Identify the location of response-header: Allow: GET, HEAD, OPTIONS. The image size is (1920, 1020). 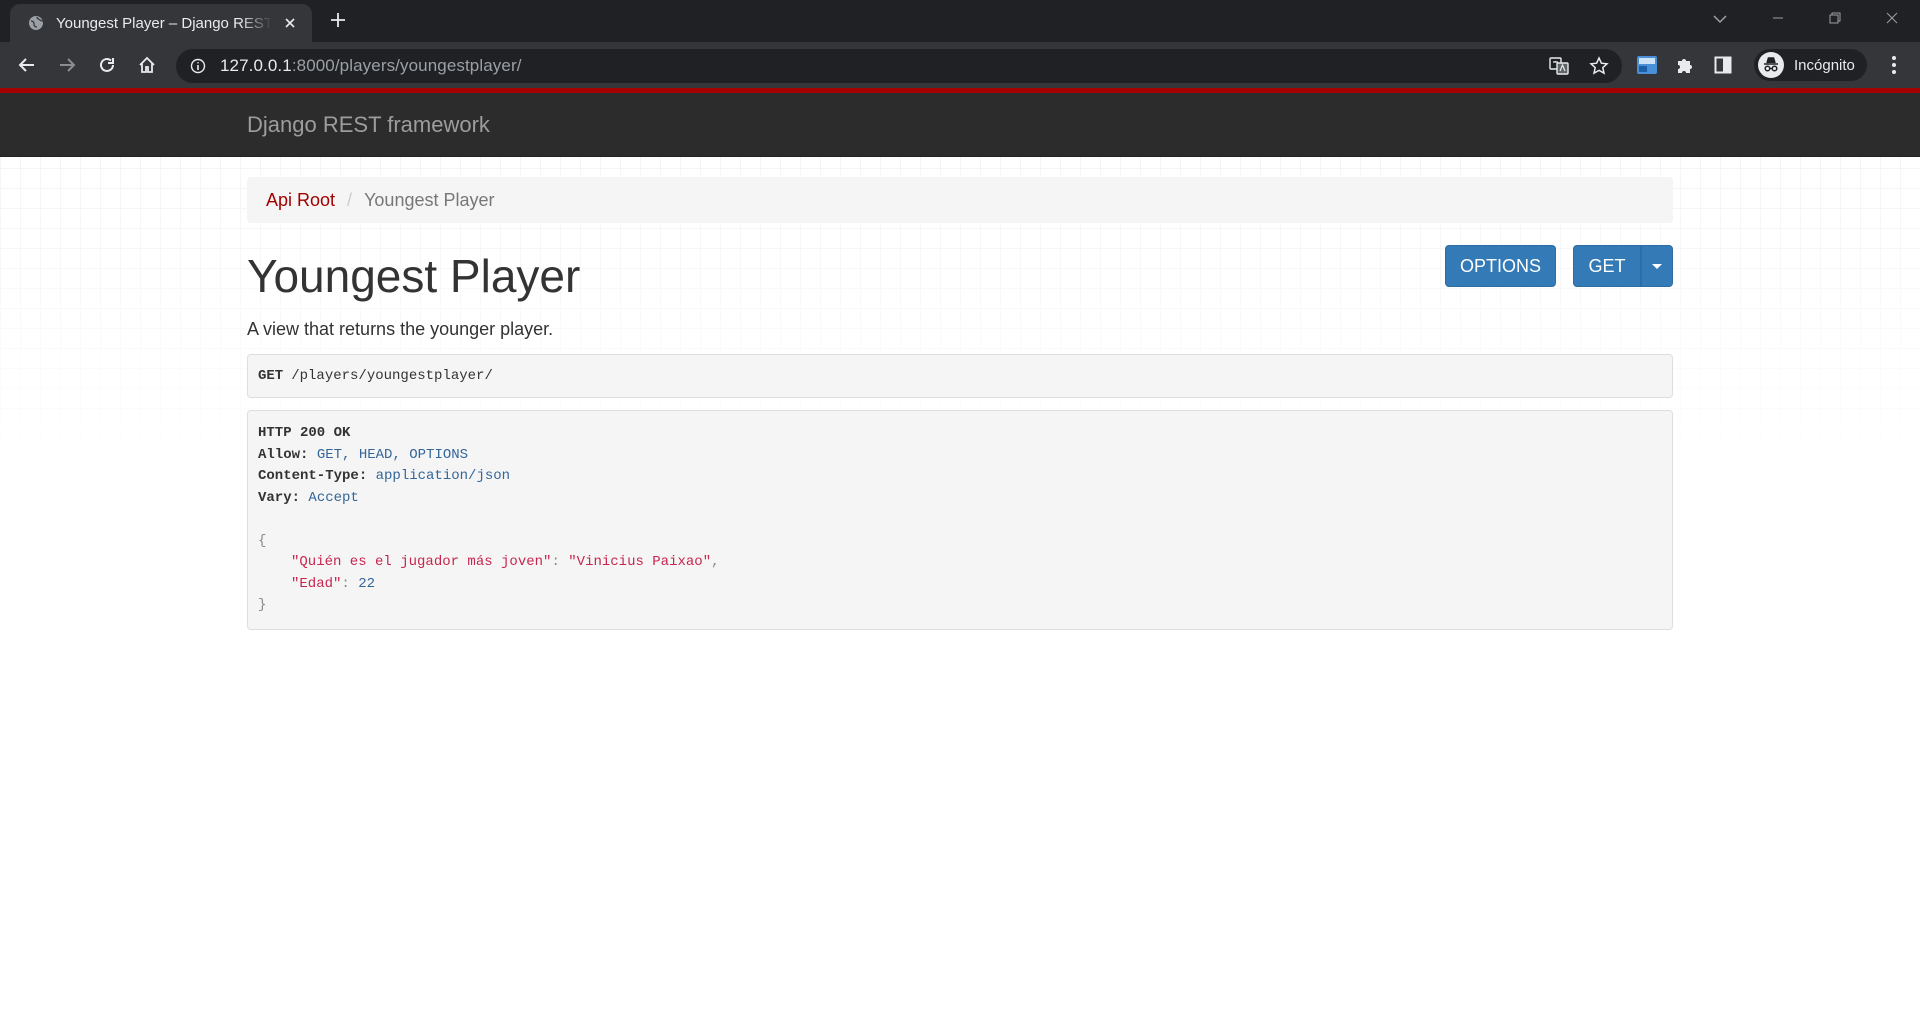
(960, 456).